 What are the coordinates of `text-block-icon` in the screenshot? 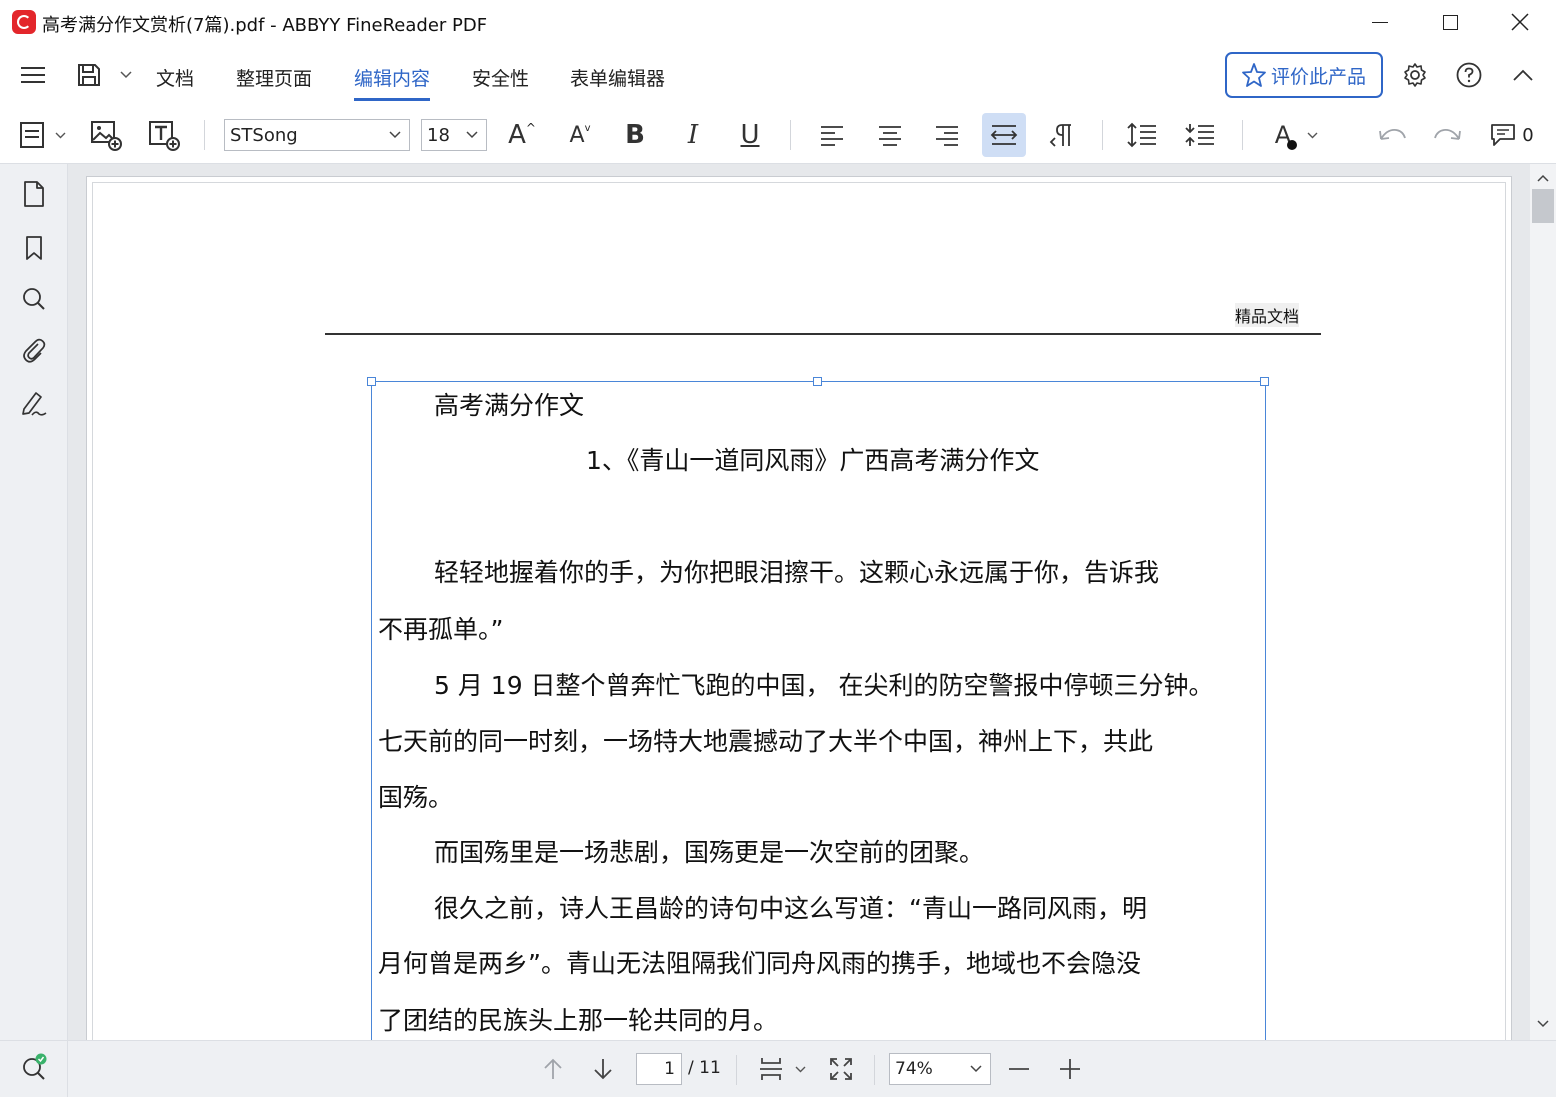 It's located at (32, 135).